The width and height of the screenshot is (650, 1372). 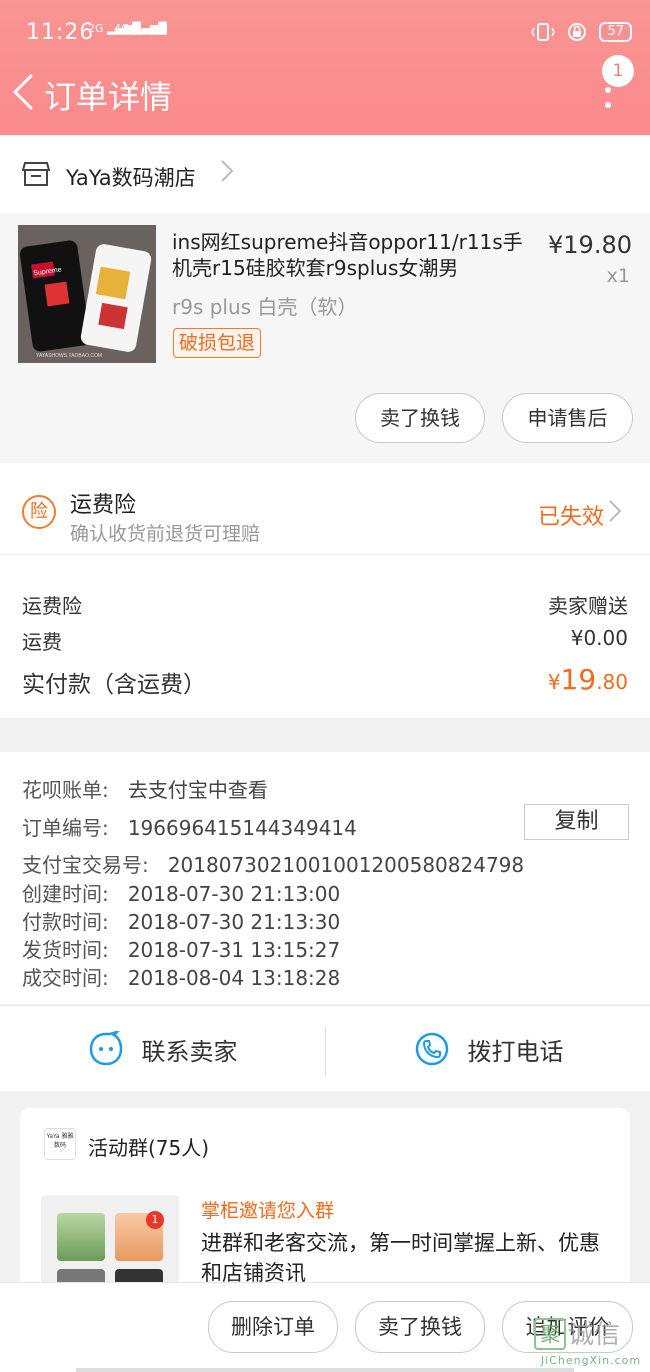 What do you see at coordinates (431, 1049) in the screenshot?
I see `phone-icon` at bounding box center [431, 1049].